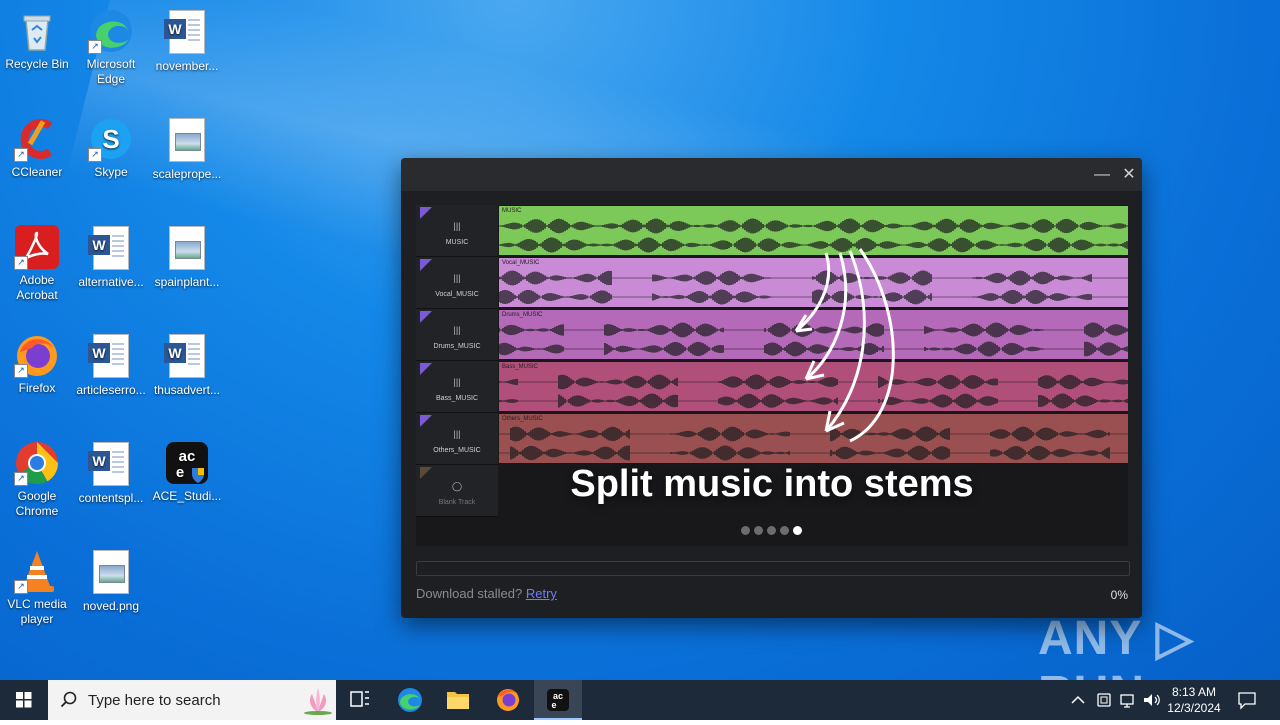 The height and width of the screenshot is (725, 1280). Describe the element at coordinates (68, 699) in the screenshot. I see `search-icon` at that location.